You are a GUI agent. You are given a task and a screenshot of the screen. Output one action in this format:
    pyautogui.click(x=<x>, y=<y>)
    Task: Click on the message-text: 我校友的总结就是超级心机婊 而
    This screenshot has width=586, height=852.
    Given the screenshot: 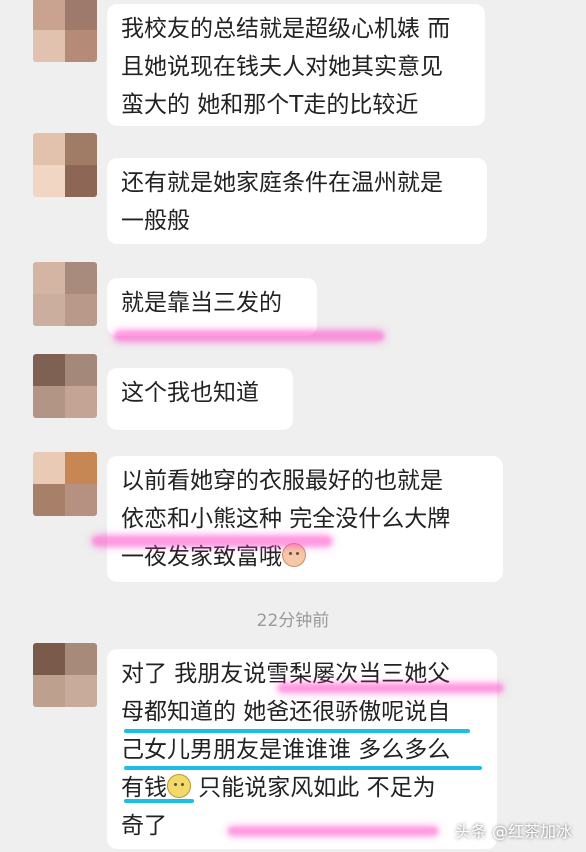 What is the action you would take?
    pyautogui.click(x=286, y=29)
    